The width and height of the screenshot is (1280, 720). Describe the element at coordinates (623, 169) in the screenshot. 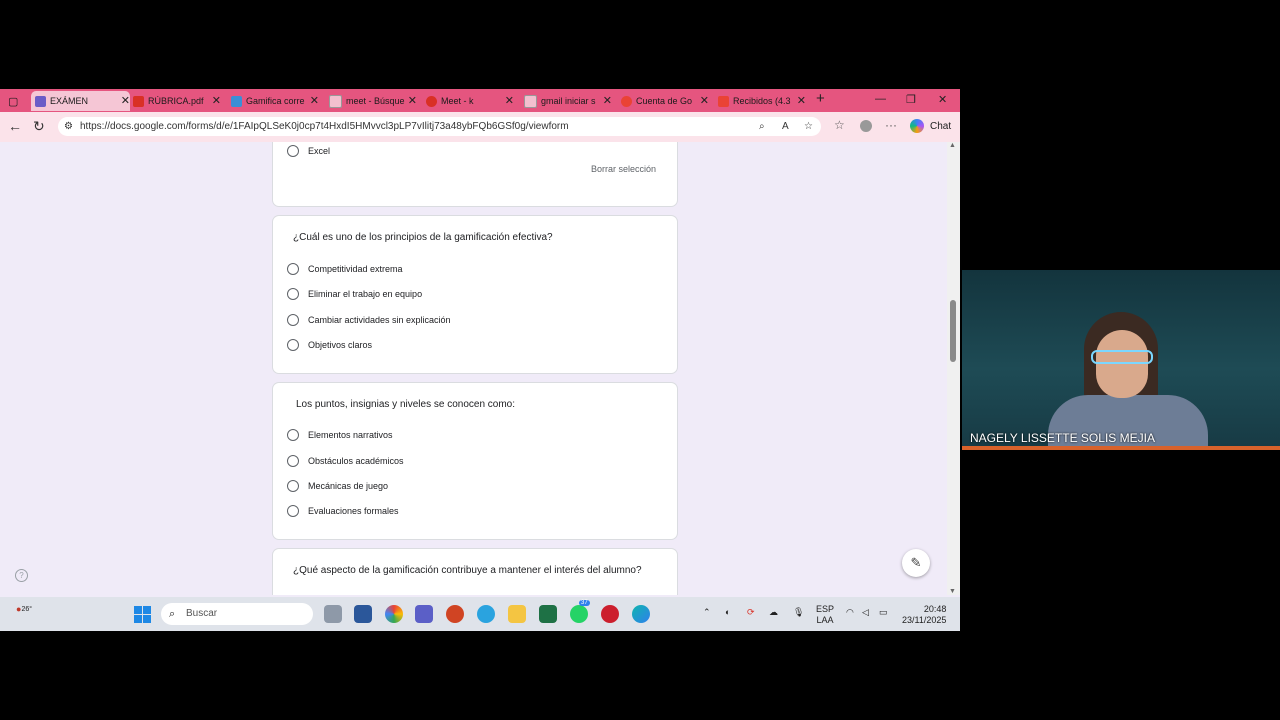

I see `clear-selection-button: Borrar selección` at that location.